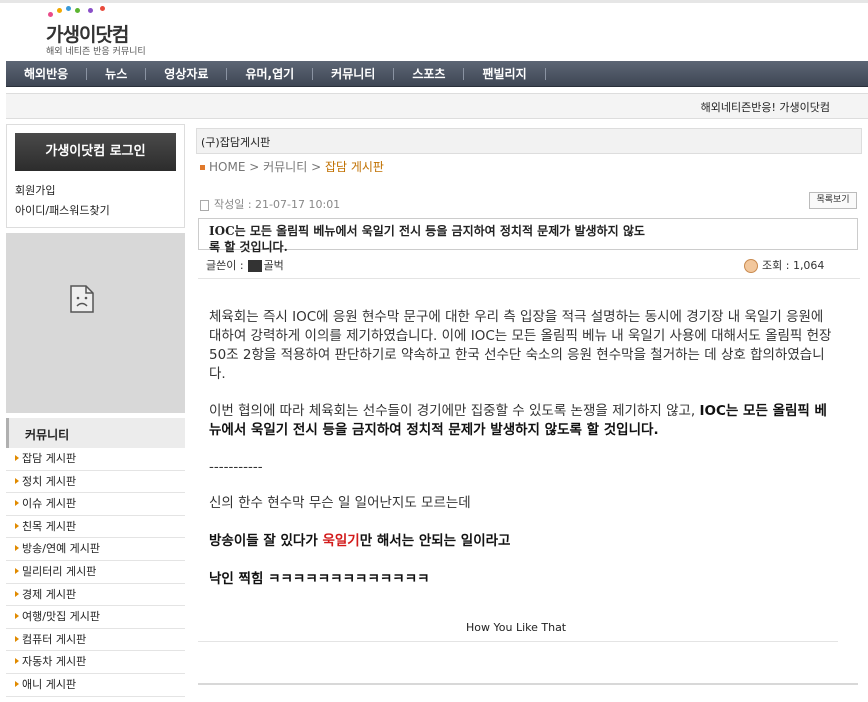  What do you see at coordinates (245, 265) in the screenshot?
I see `post-author: 글쓴이 : 골벅` at bounding box center [245, 265].